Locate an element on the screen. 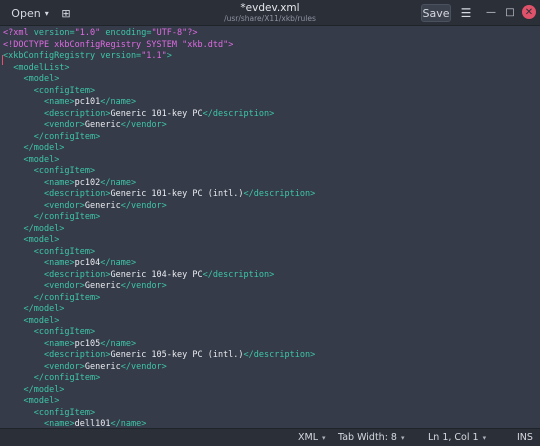  code-token: Generic 105-key PC (intl.) is located at coordinates (177, 355).